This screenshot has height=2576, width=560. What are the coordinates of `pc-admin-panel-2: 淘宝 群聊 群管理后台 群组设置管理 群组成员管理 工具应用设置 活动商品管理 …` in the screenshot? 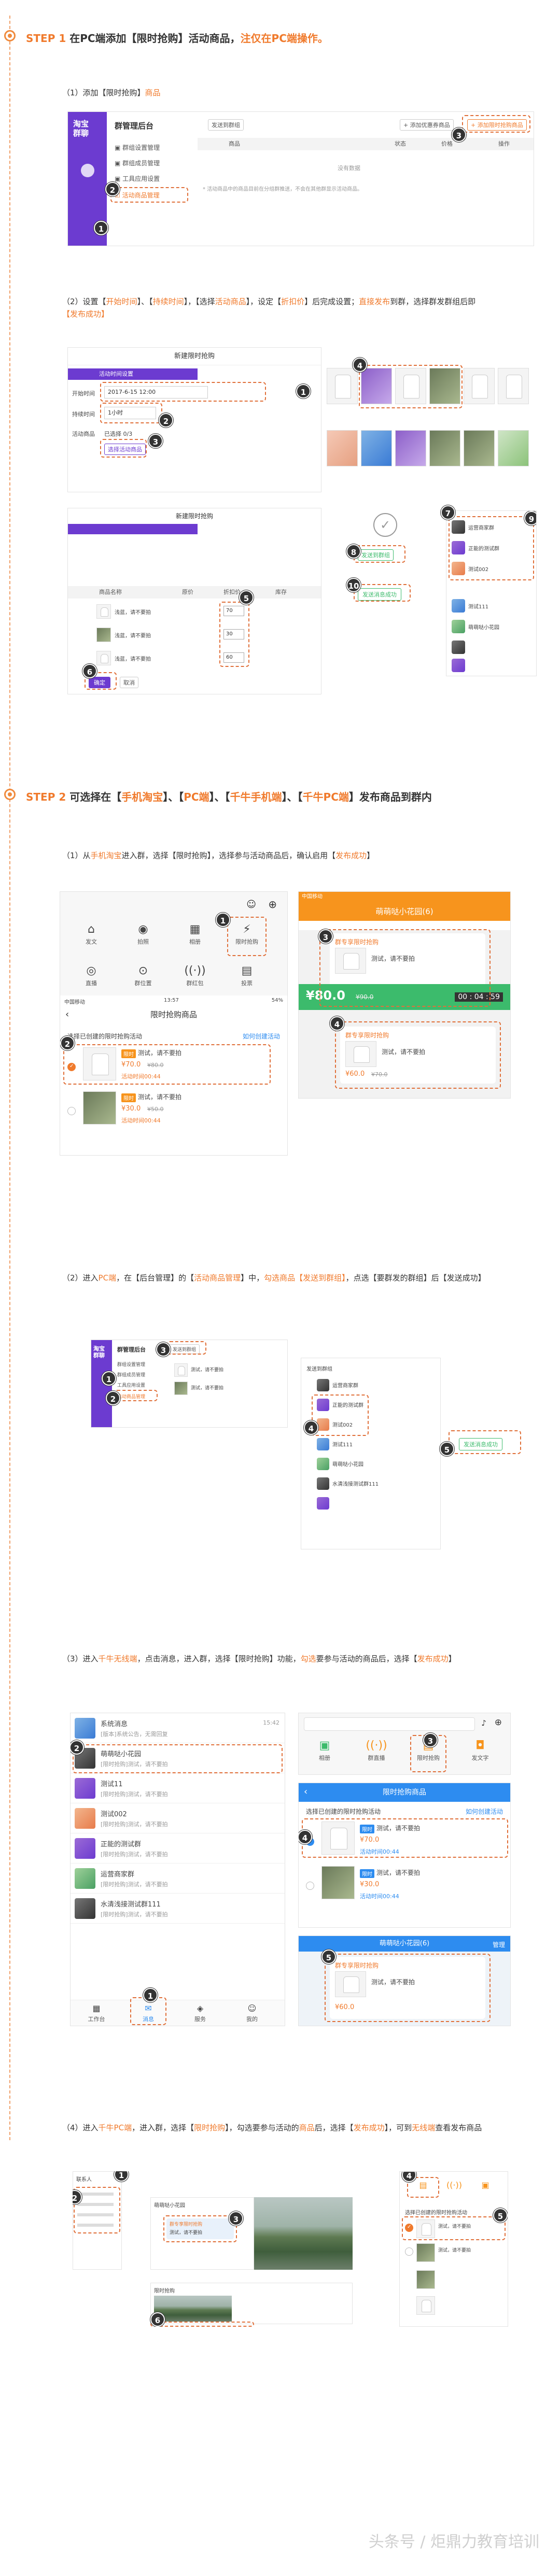 It's located at (189, 1384).